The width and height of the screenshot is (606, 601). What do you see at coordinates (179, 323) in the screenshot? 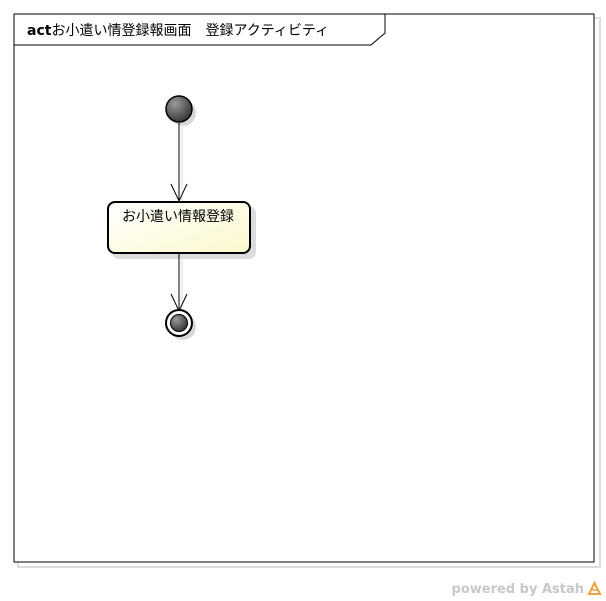
I see `activity-final-node-inner` at bounding box center [179, 323].